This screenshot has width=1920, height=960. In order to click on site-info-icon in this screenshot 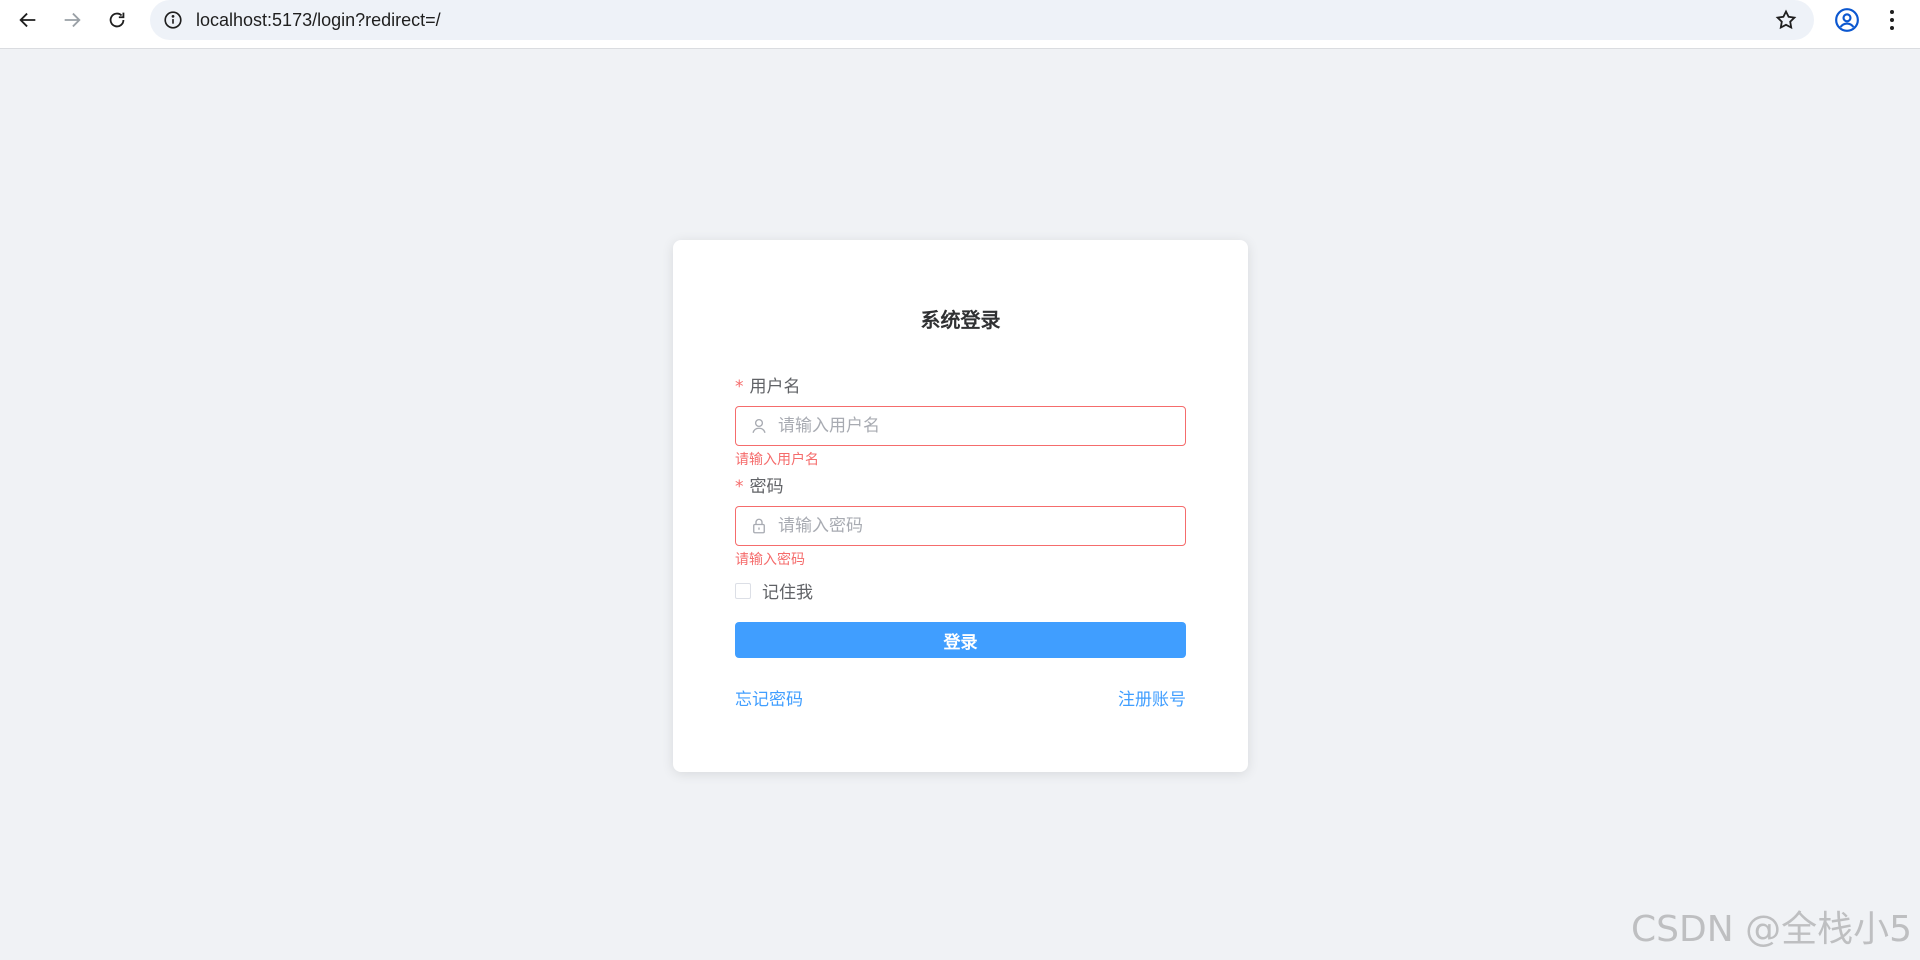, I will do `click(173, 20)`.